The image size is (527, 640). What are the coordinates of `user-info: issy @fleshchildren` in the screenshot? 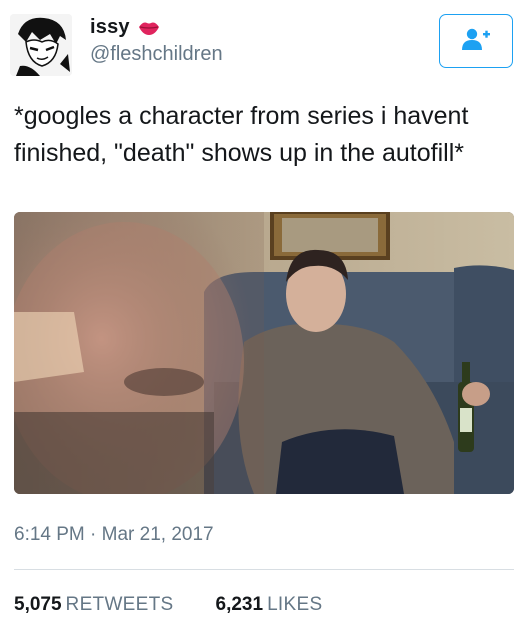 It's located at (156, 41).